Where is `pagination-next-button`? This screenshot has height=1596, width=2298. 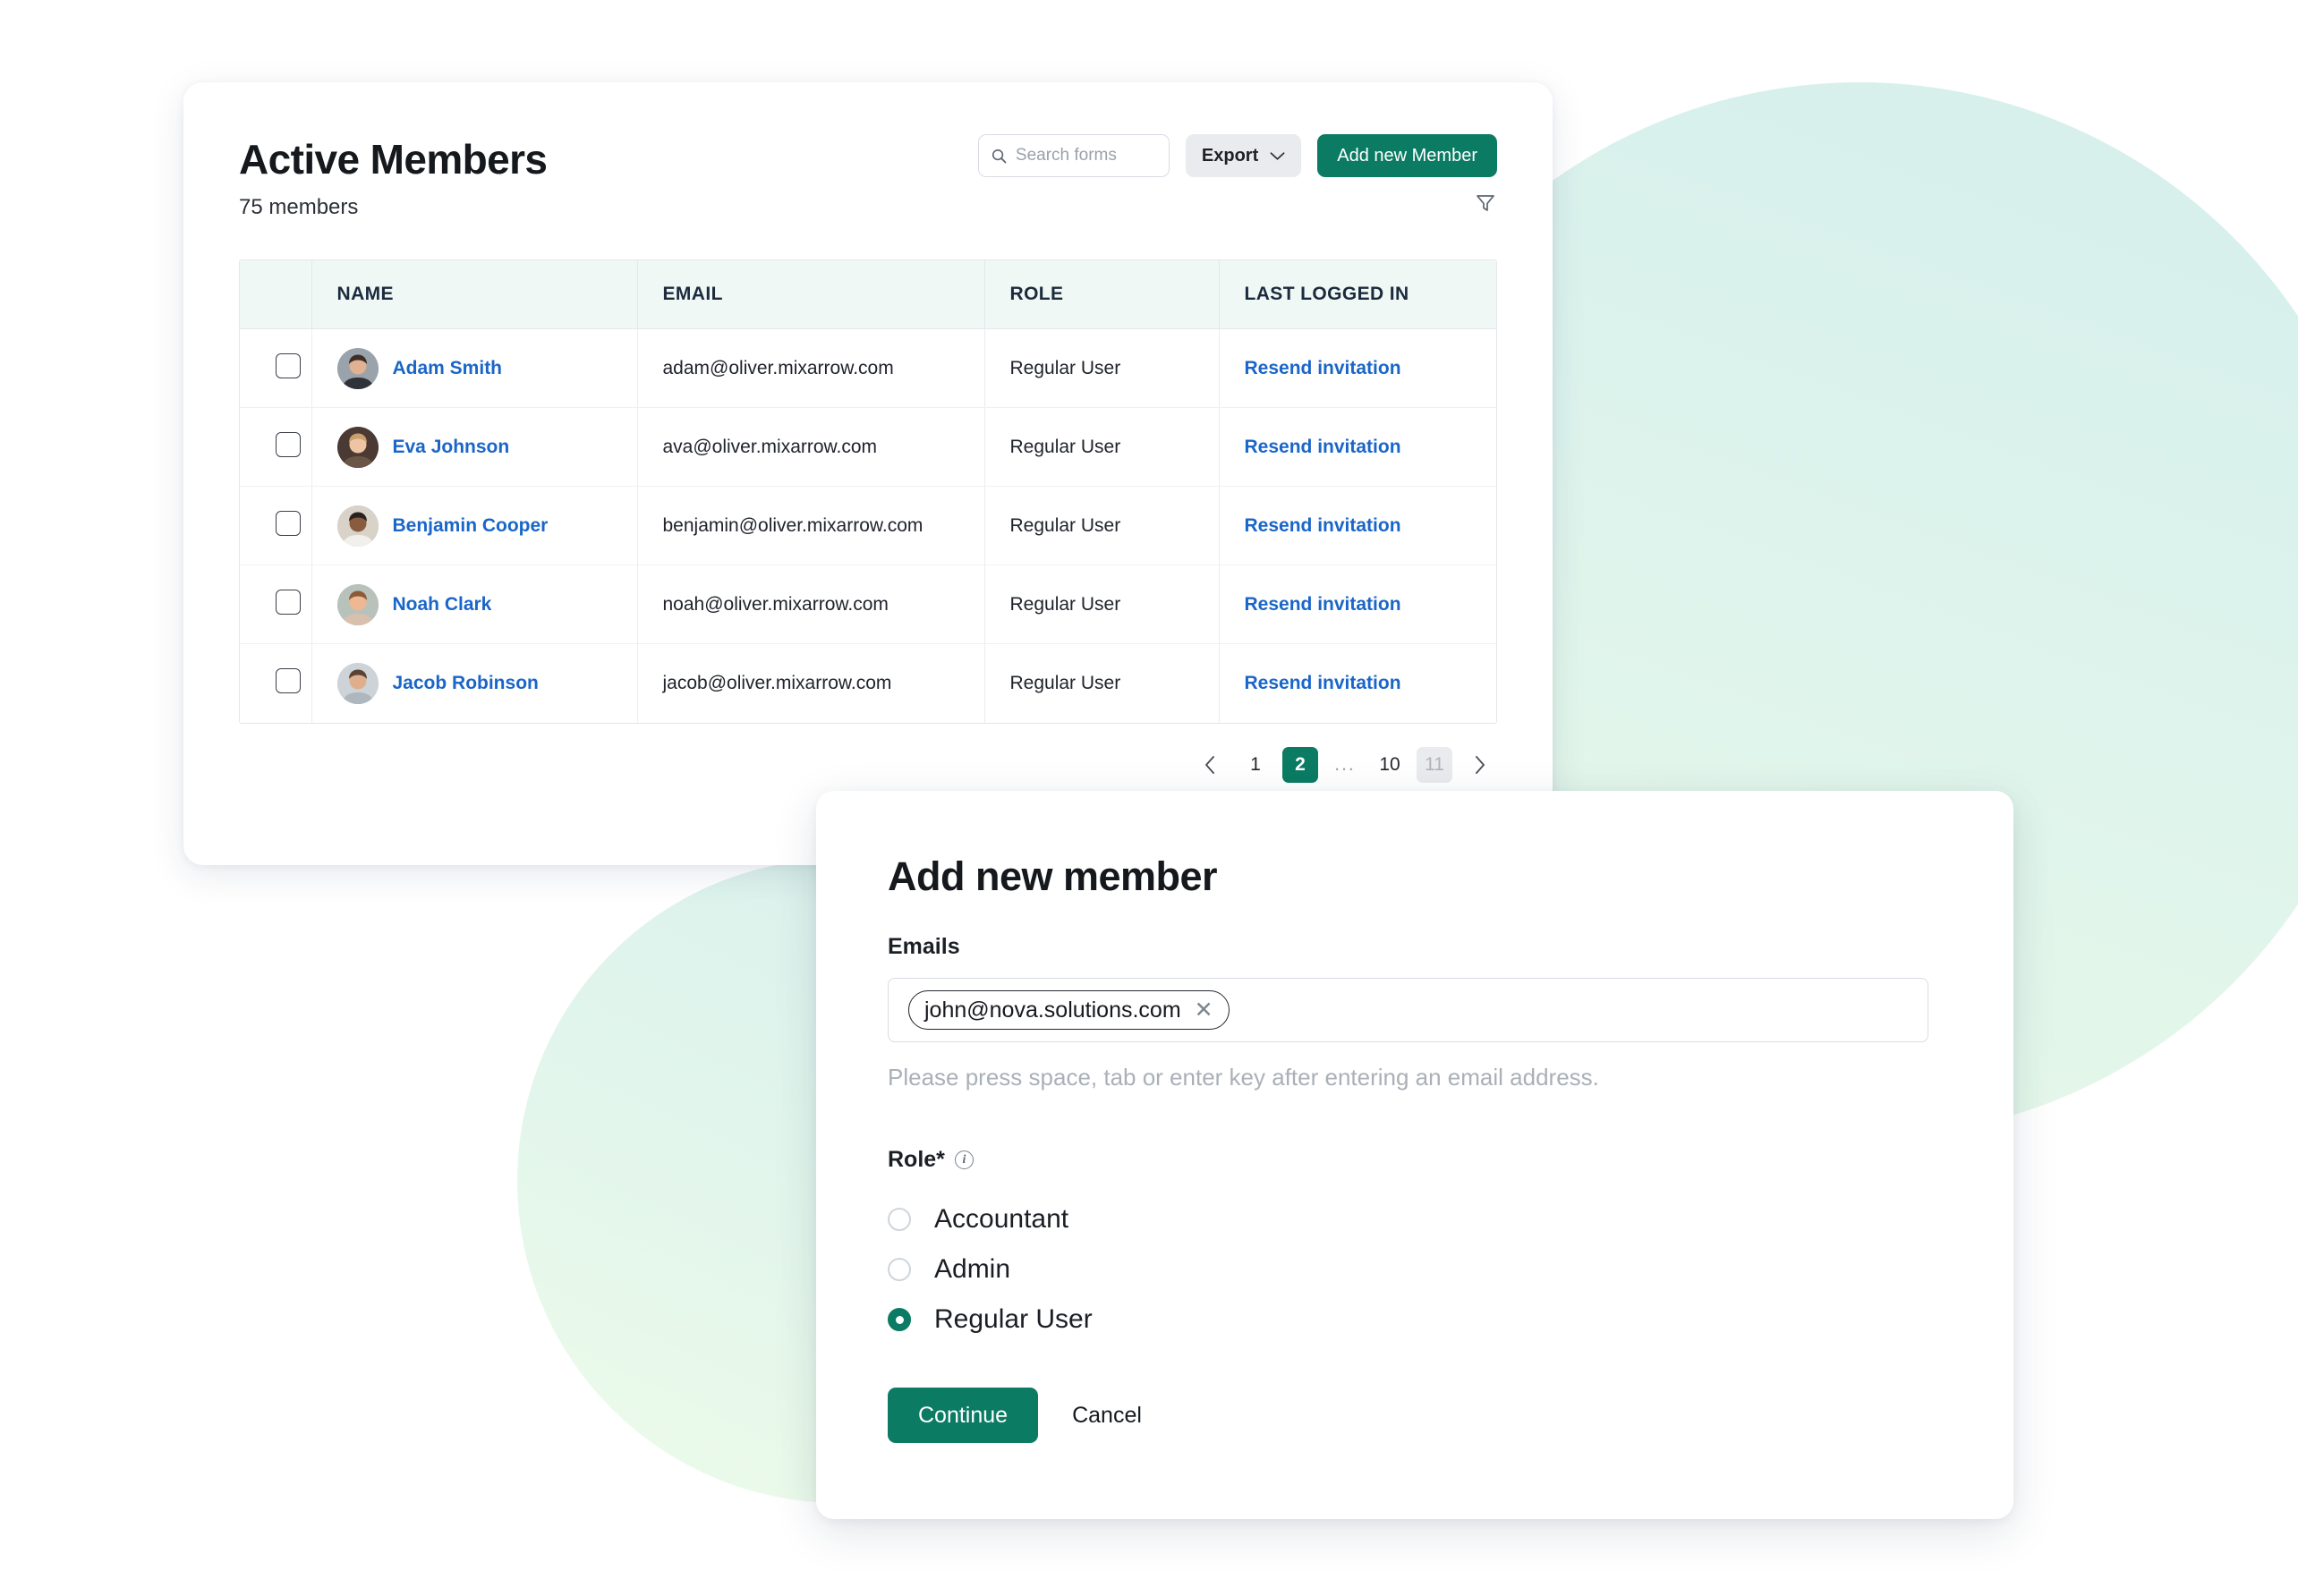
pagination-next-button is located at coordinates (1479, 765).